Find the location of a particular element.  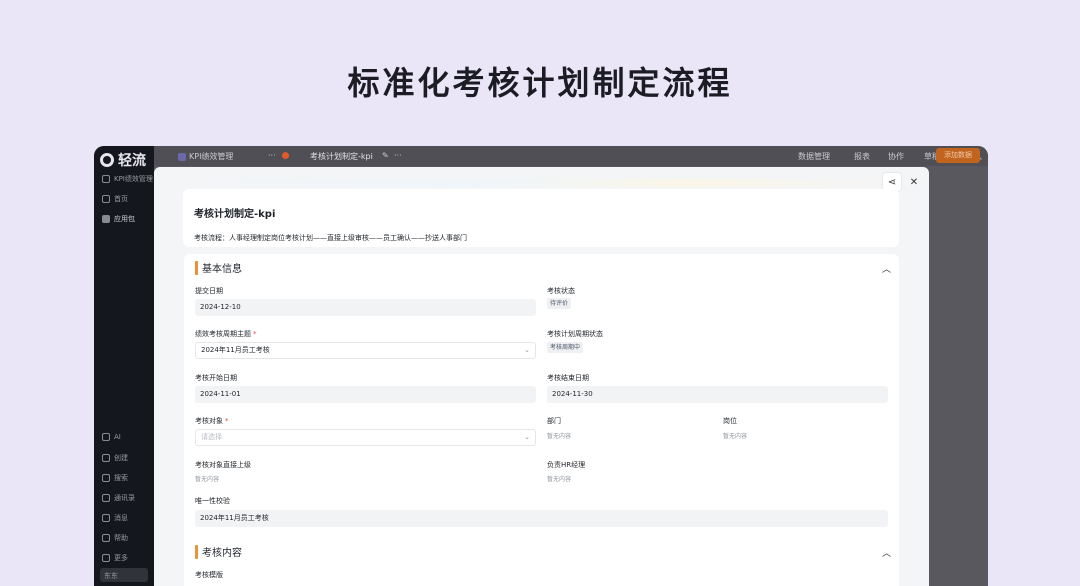

plan-flow: 考核流程：人事经理制定岗位考核计划——直接上级审核——员工确认——抄送人事部门 is located at coordinates (330, 238).